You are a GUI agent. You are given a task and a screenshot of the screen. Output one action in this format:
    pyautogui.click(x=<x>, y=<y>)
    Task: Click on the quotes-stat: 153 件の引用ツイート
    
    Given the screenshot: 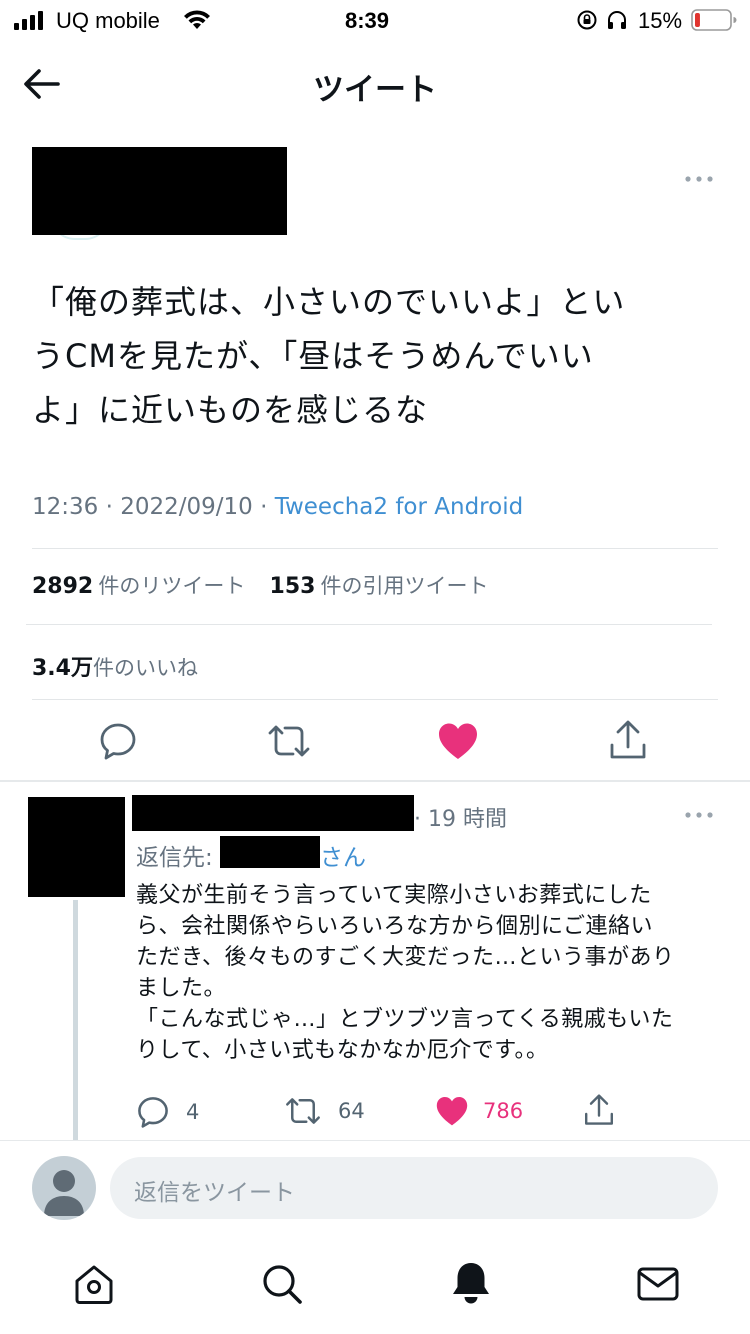 What is the action you would take?
    pyautogui.click(x=379, y=586)
    